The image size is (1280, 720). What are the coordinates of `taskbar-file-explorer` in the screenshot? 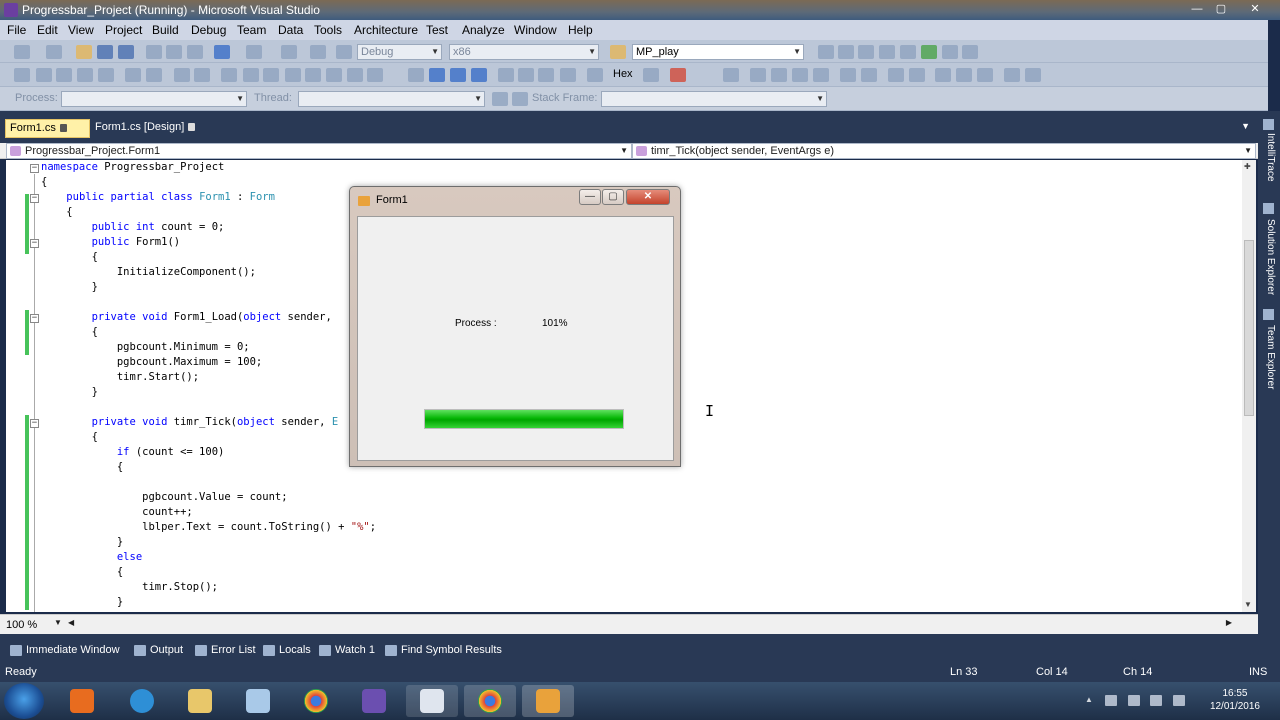 It's located at (200, 701).